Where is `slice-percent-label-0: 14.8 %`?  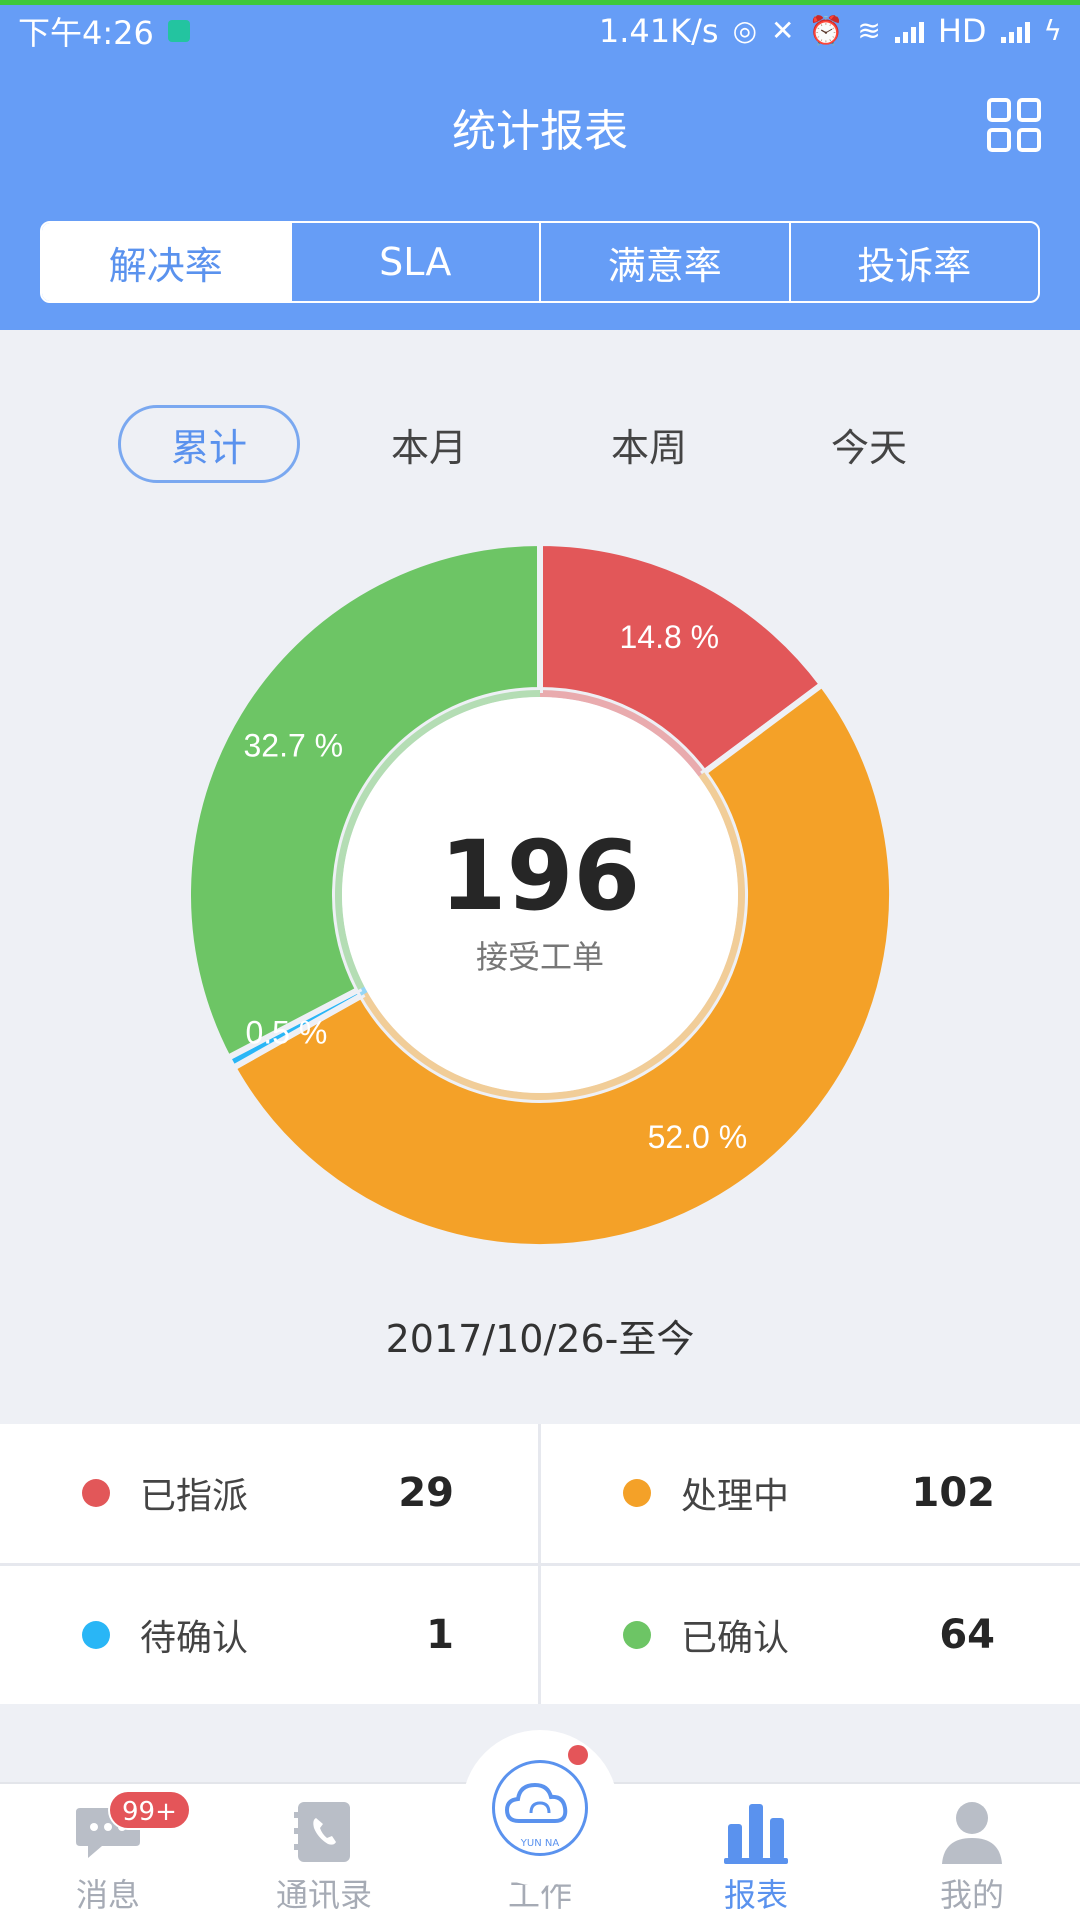
slice-percent-label-0: 14.8 % is located at coordinates (670, 637).